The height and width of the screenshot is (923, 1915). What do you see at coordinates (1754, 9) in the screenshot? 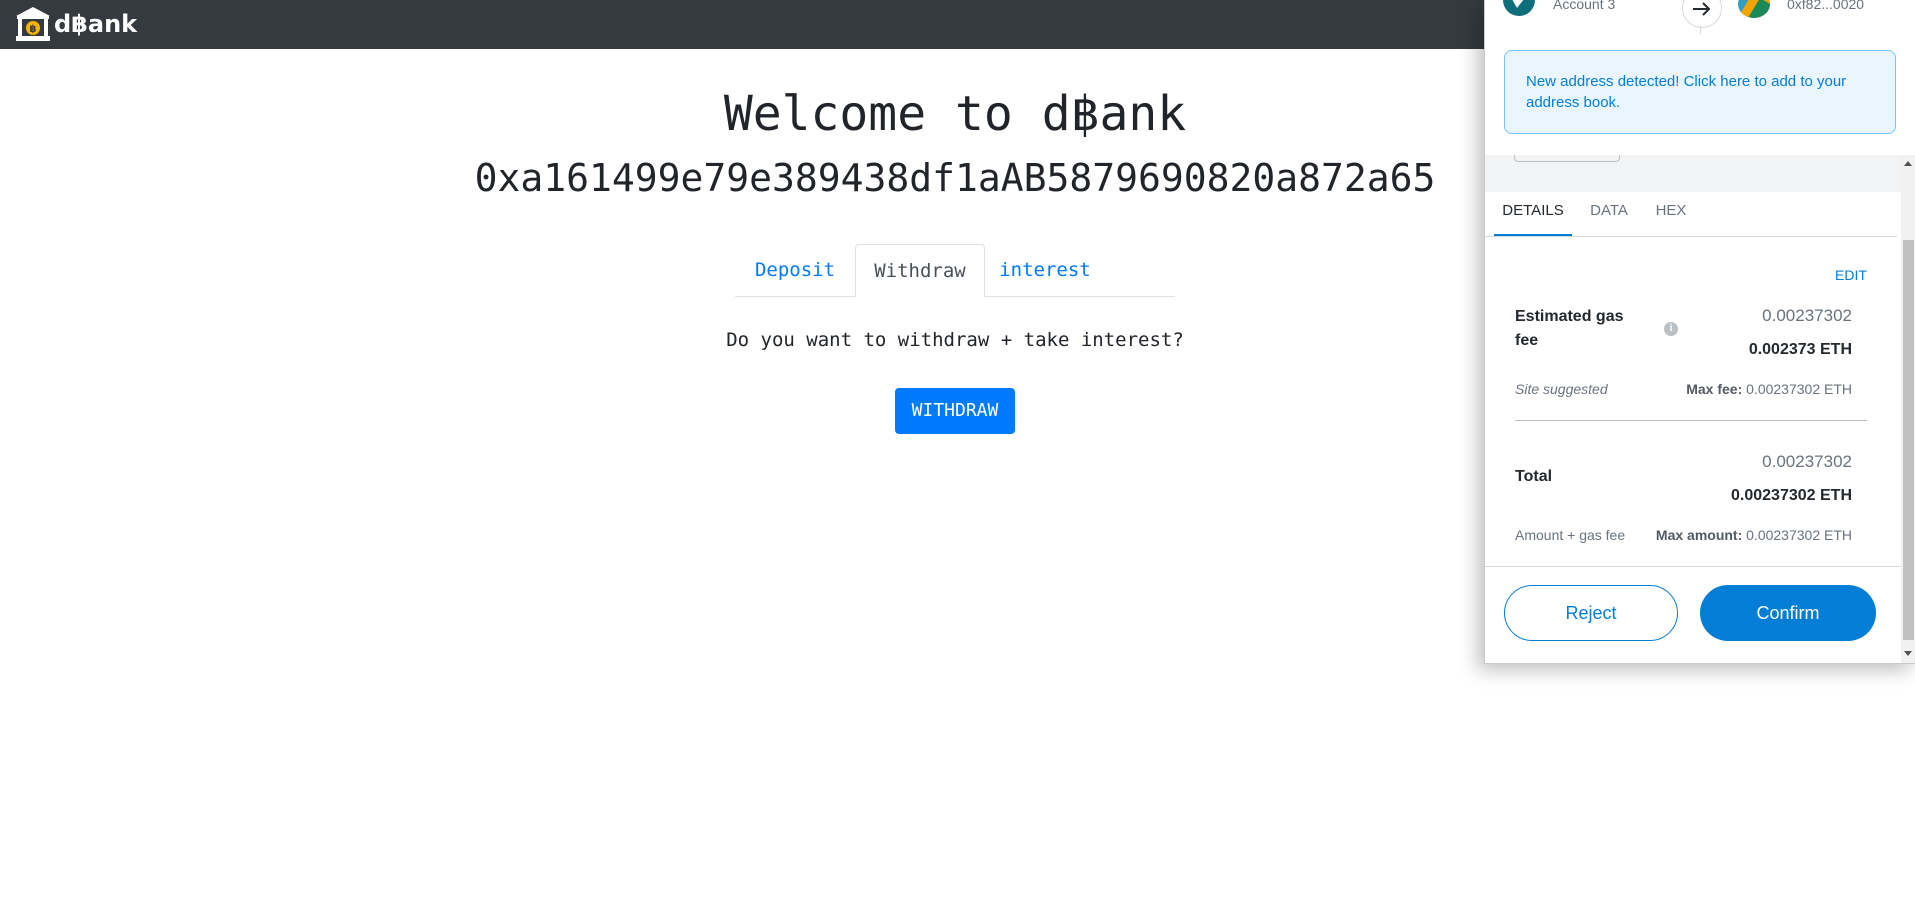
I see `recipient-avatar-icon` at bounding box center [1754, 9].